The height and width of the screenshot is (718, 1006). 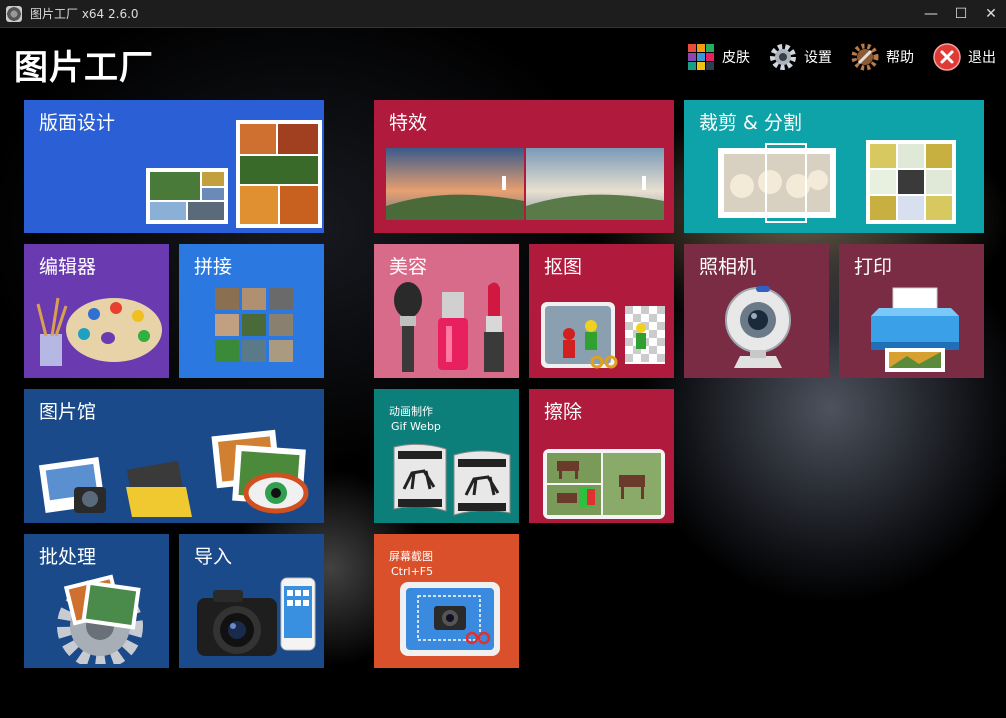 I want to click on tile-batch: 批处理, so click(x=96, y=601).